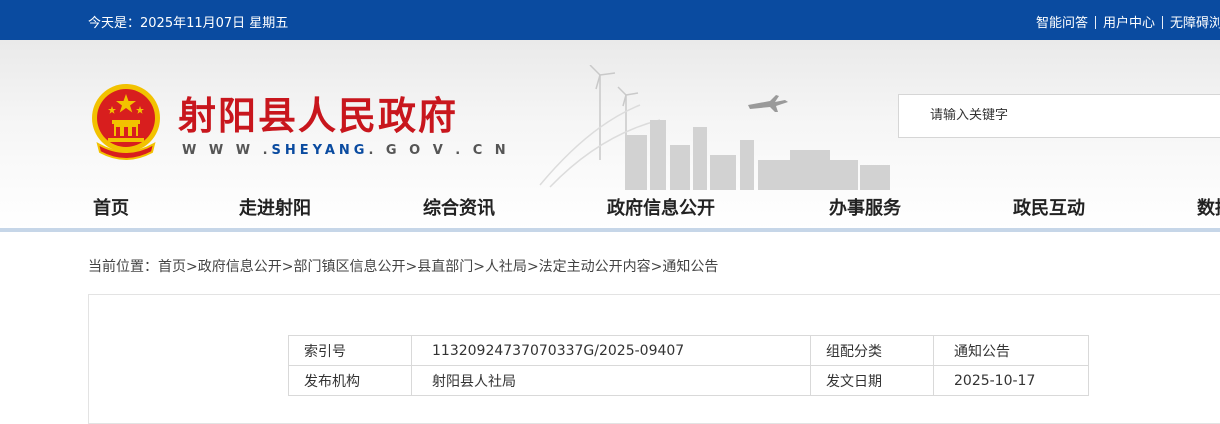  I want to click on main-nav: 首页 走进射阳 综合资讯 政府信息公开 办事服务 政民互动 数据, so click(610, 208).